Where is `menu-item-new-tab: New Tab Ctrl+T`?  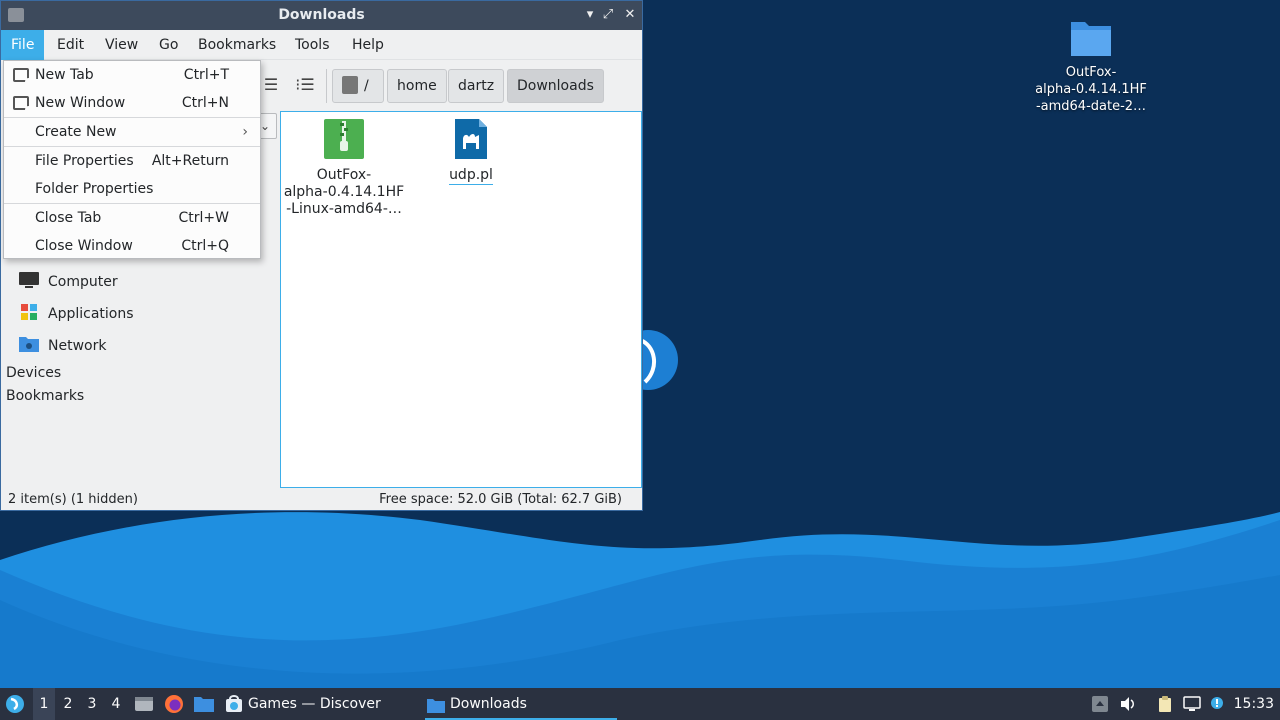 menu-item-new-tab: New Tab Ctrl+T is located at coordinates (132, 75).